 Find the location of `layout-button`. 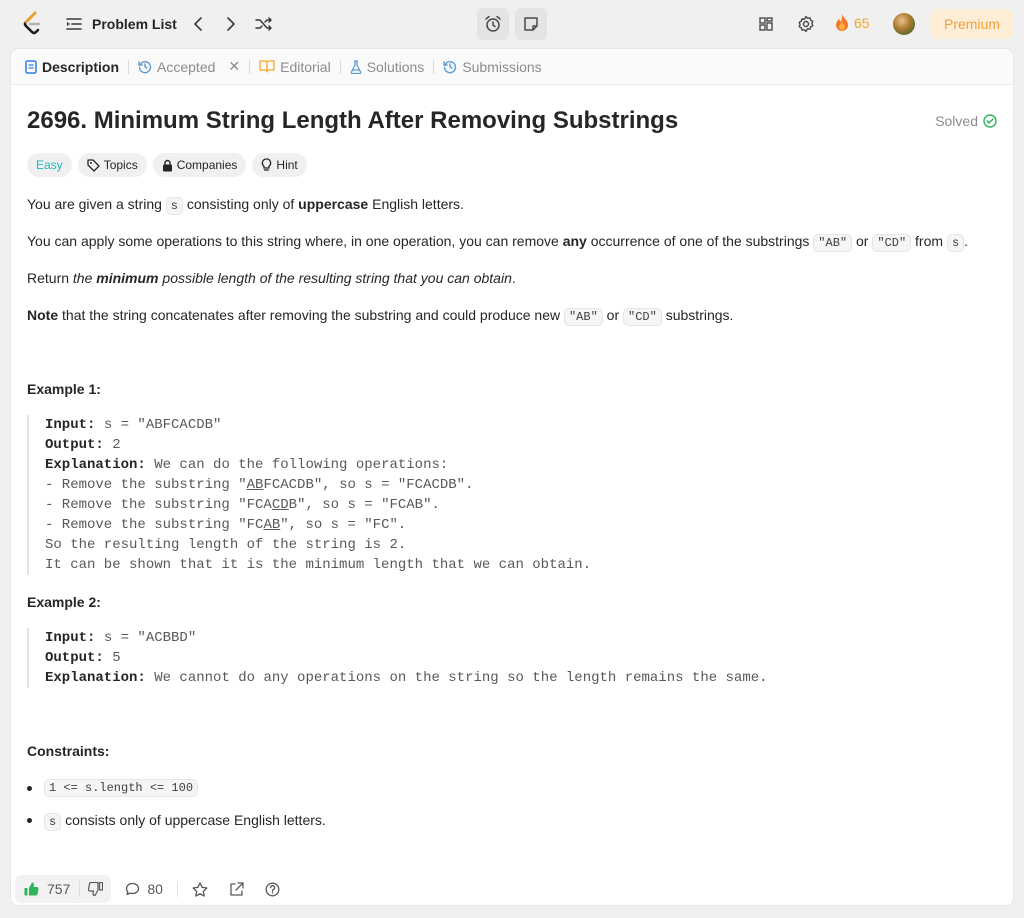

layout-button is located at coordinates (766, 24).